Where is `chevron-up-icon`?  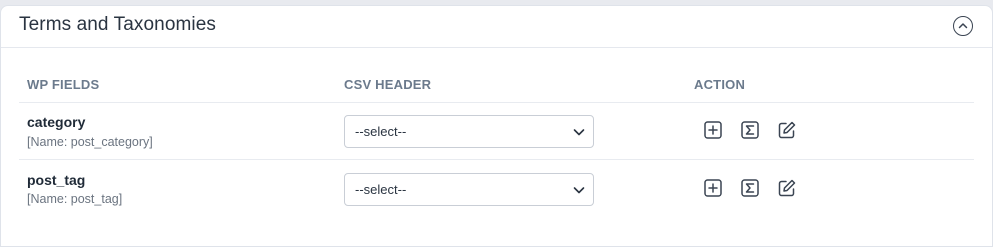 chevron-up-icon is located at coordinates (963, 26).